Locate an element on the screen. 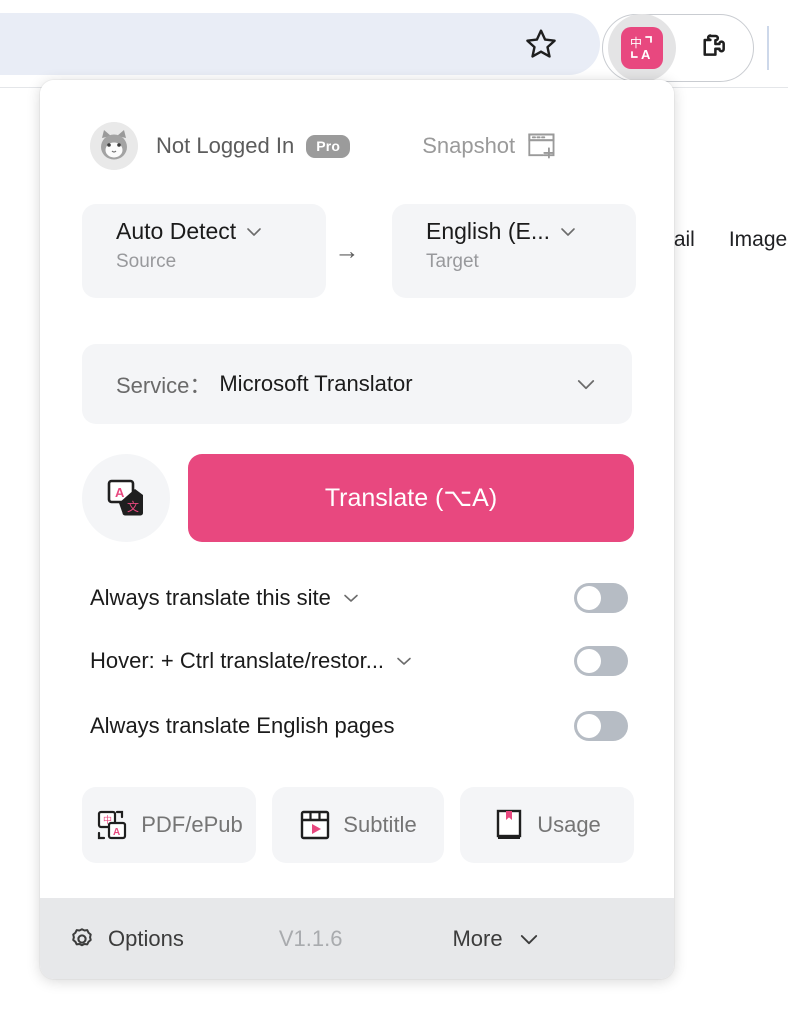  always-translate-english-row: Always translate English pages is located at coordinates (357, 726).